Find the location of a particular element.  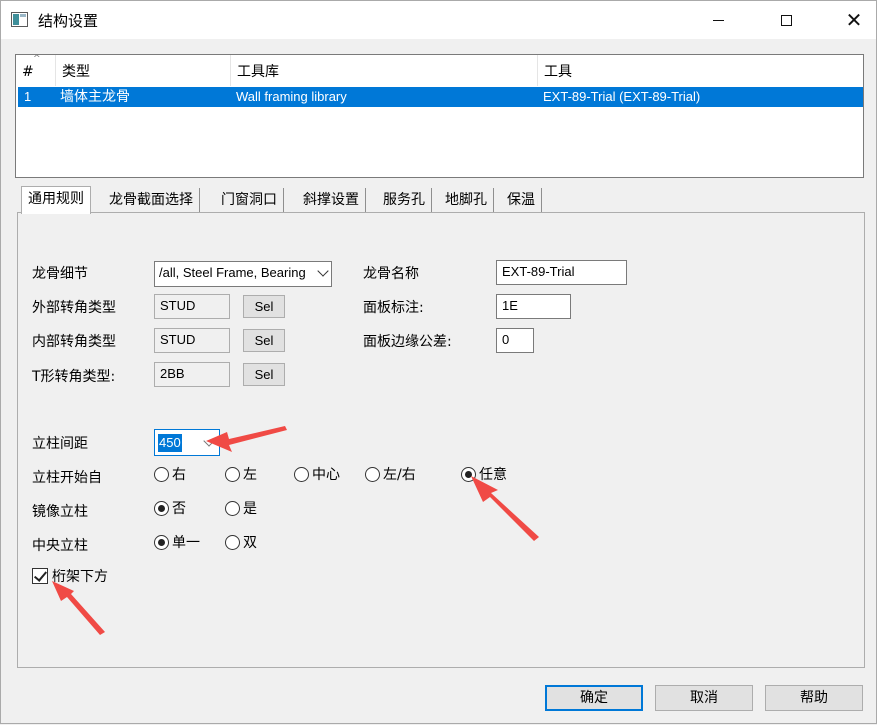

panel-mark-input: 1E is located at coordinates (533, 306).